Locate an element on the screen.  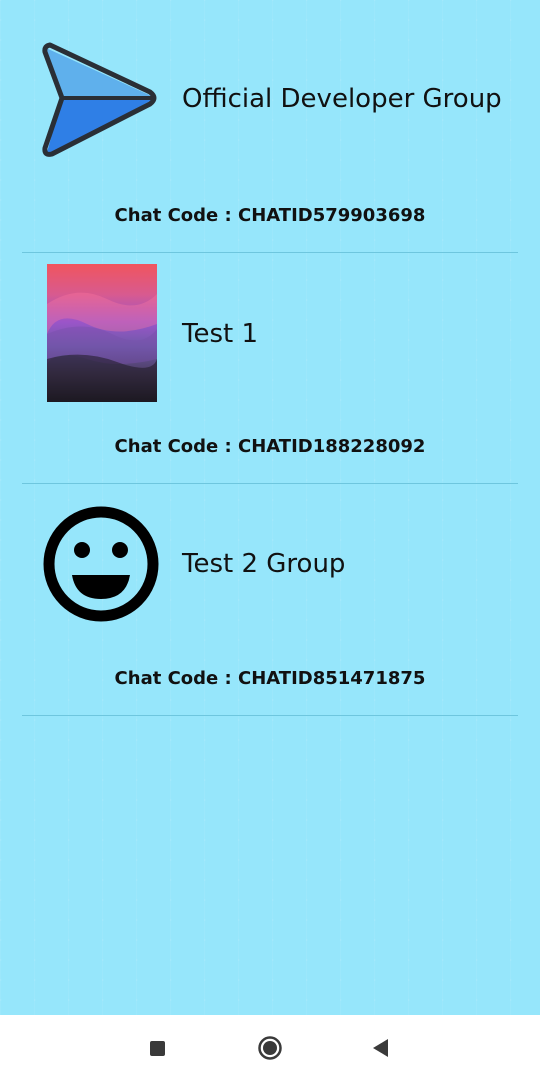
back-button is located at coordinates (381, 1048).